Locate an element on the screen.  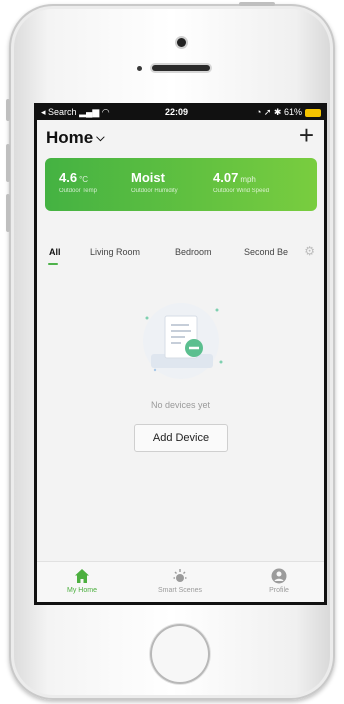
tabbar-profile: Profile is located at coordinates (279, 581).